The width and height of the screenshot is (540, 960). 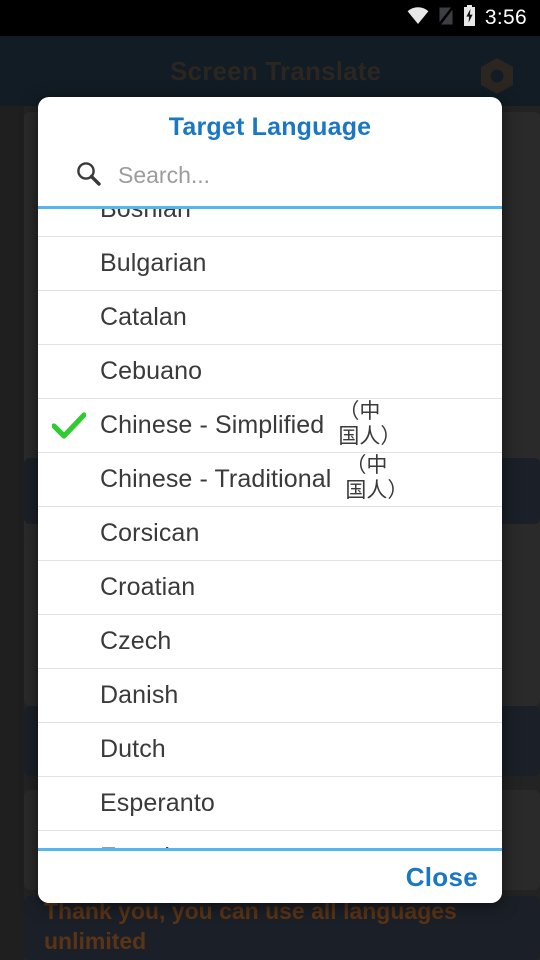 What do you see at coordinates (270, 223) in the screenshot?
I see `language-row: Bosnian` at bounding box center [270, 223].